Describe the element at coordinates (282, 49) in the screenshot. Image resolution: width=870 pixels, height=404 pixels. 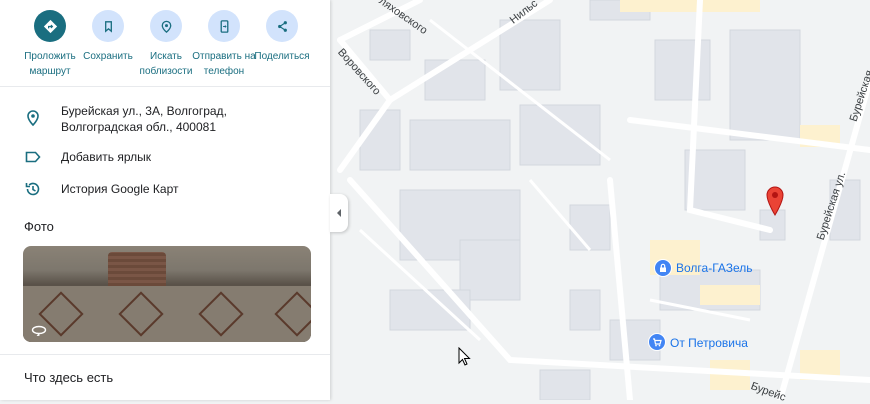
I see `share-button: Поделиться` at that location.